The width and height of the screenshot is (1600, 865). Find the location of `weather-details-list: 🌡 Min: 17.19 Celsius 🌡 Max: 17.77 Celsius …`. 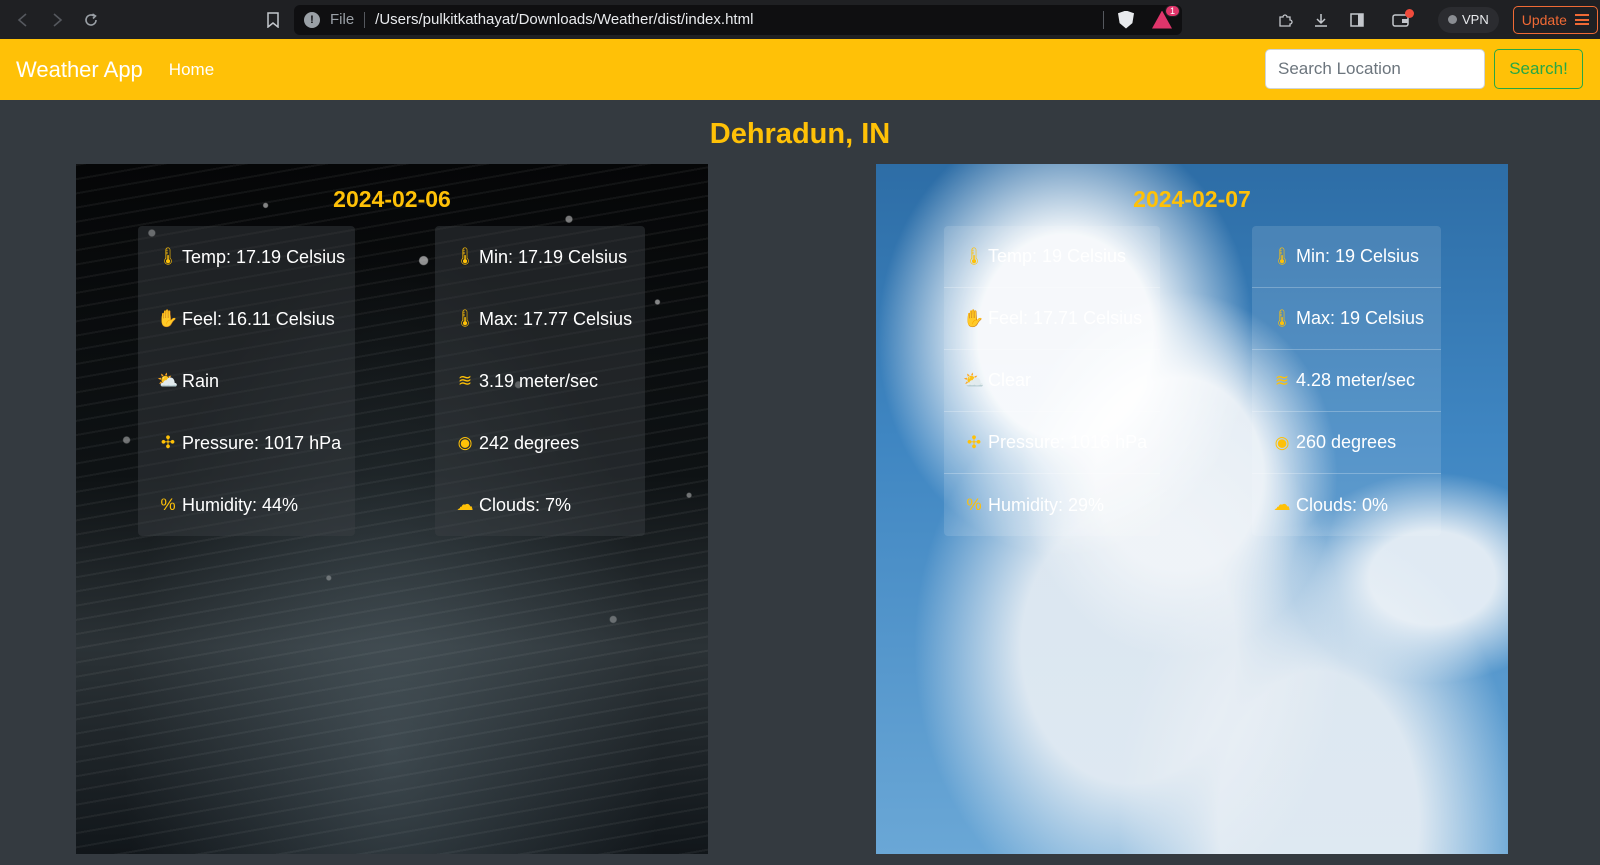

weather-details-list: 🌡 Min: 17.19 Celsius 🌡 Max: 17.77 Celsius … is located at coordinates (540, 381).